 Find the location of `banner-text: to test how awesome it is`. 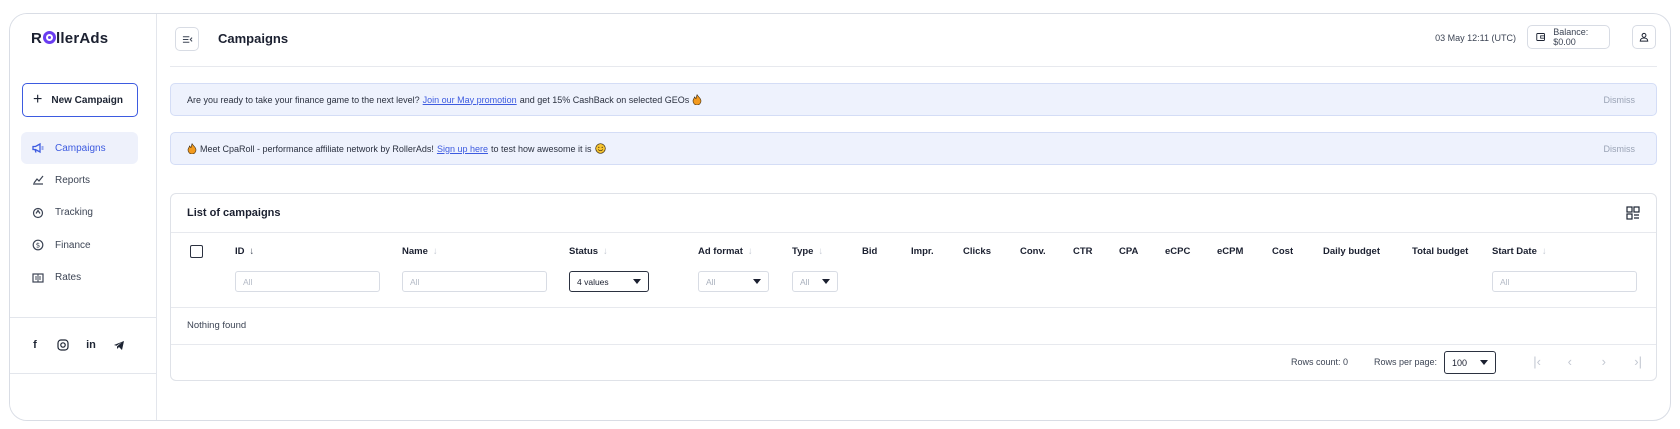

banner-text: to test how awesome it is is located at coordinates (541, 148).